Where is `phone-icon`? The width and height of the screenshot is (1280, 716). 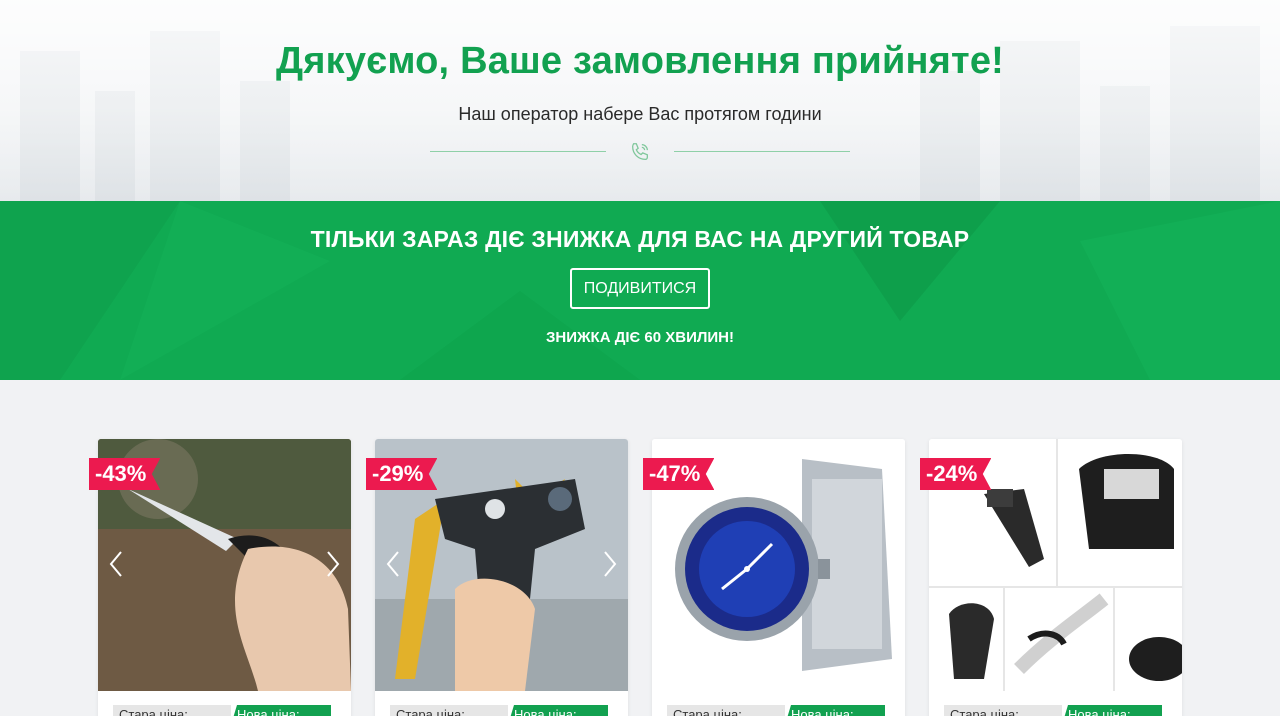
phone-icon is located at coordinates (640, 151).